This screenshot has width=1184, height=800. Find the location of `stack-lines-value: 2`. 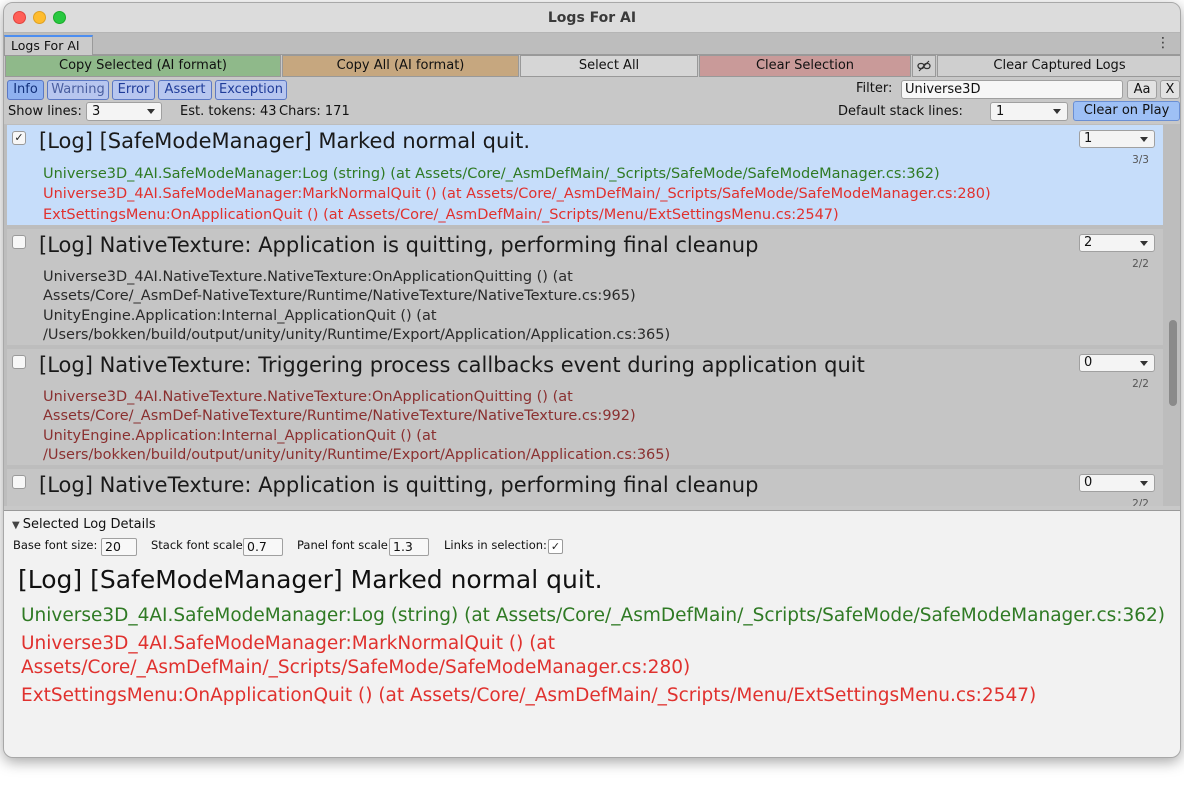

stack-lines-value: 2 is located at coordinates (1088, 242).